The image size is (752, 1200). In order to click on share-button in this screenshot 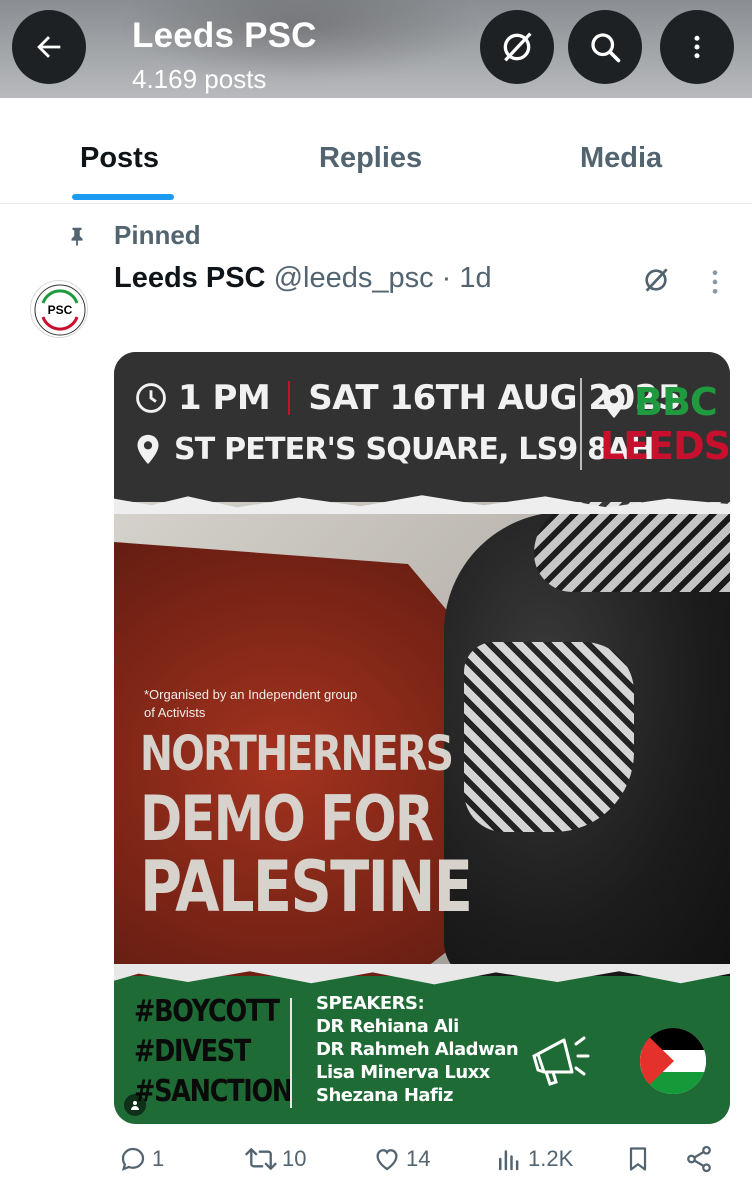, I will do `click(701, 1159)`.